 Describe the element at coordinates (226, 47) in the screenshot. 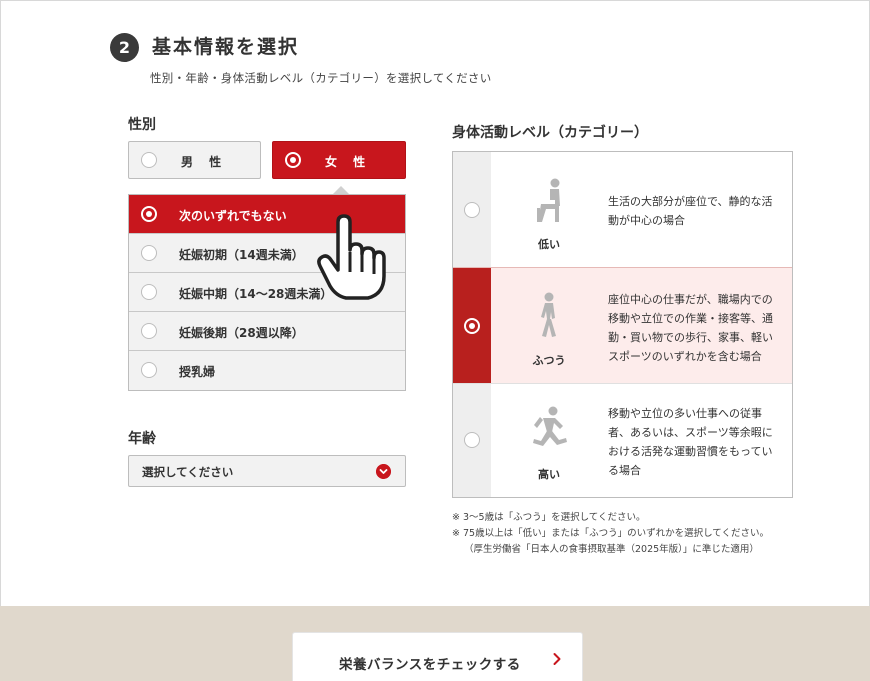

I see `section-title: 基本情報を選択` at that location.